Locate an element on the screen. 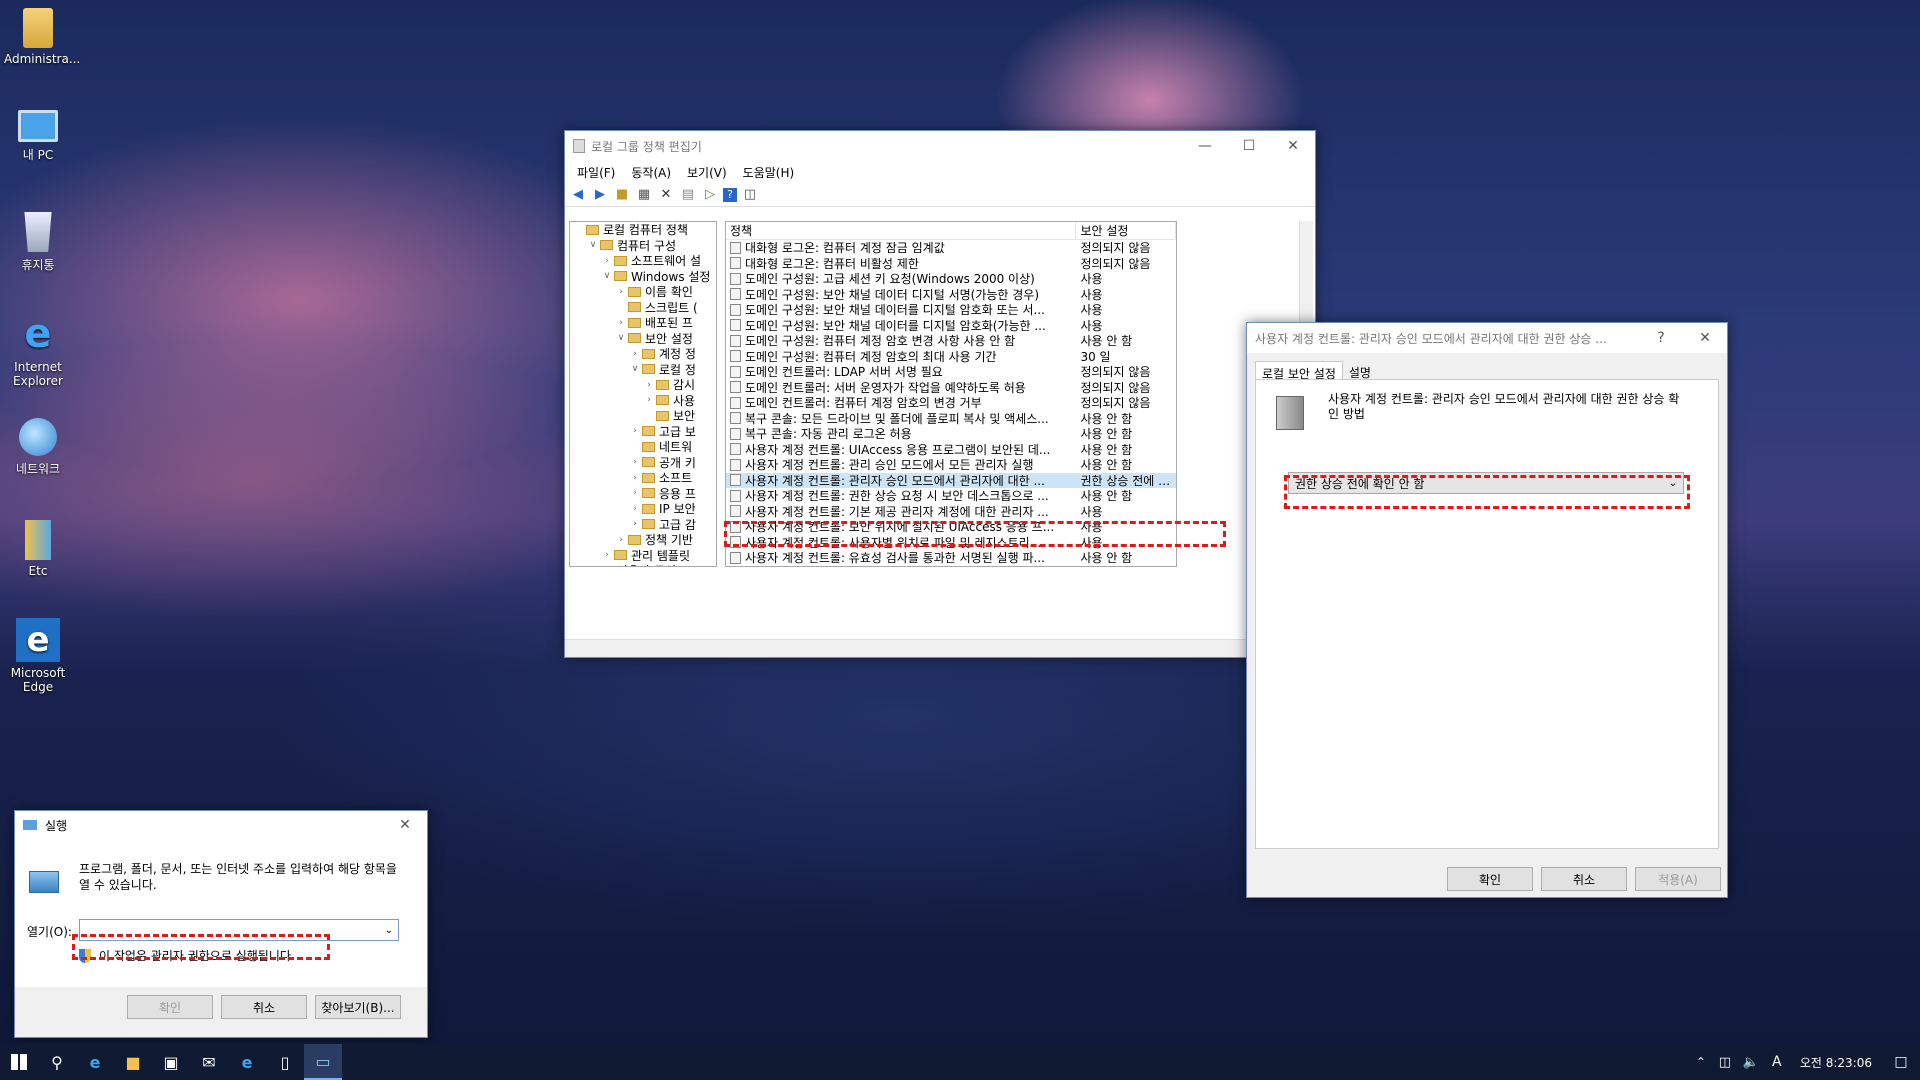 This screenshot has height=1080, width=1920. back-arrow-icon: ◀ is located at coordinates (578, 195).